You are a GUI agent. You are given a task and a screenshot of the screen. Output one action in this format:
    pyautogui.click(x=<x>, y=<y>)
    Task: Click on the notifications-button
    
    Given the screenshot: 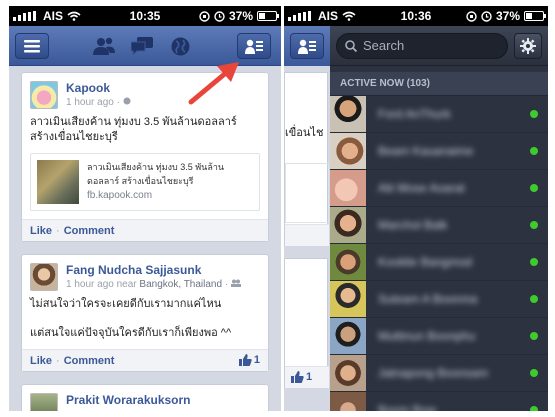 What is the action you would take?
    pyautogui.click(x=180, y=46)
    